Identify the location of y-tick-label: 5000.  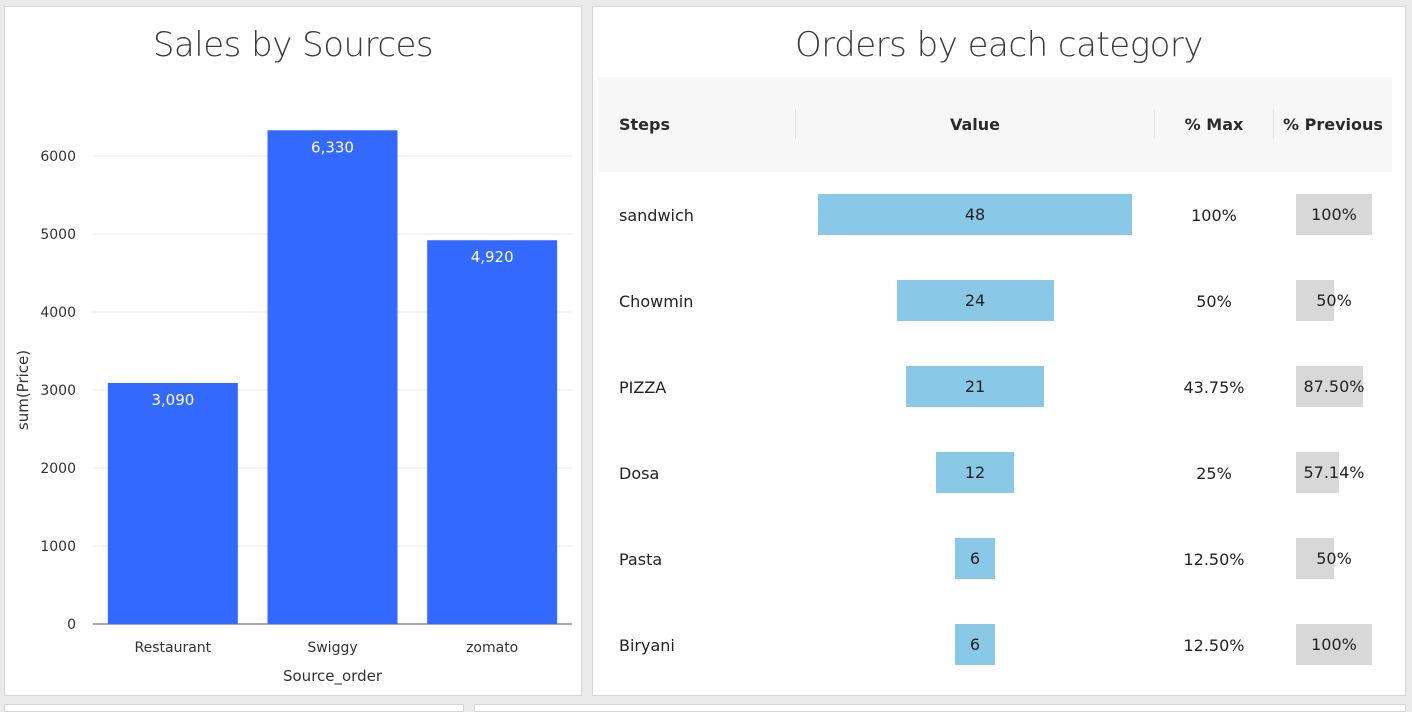
(58, 235).